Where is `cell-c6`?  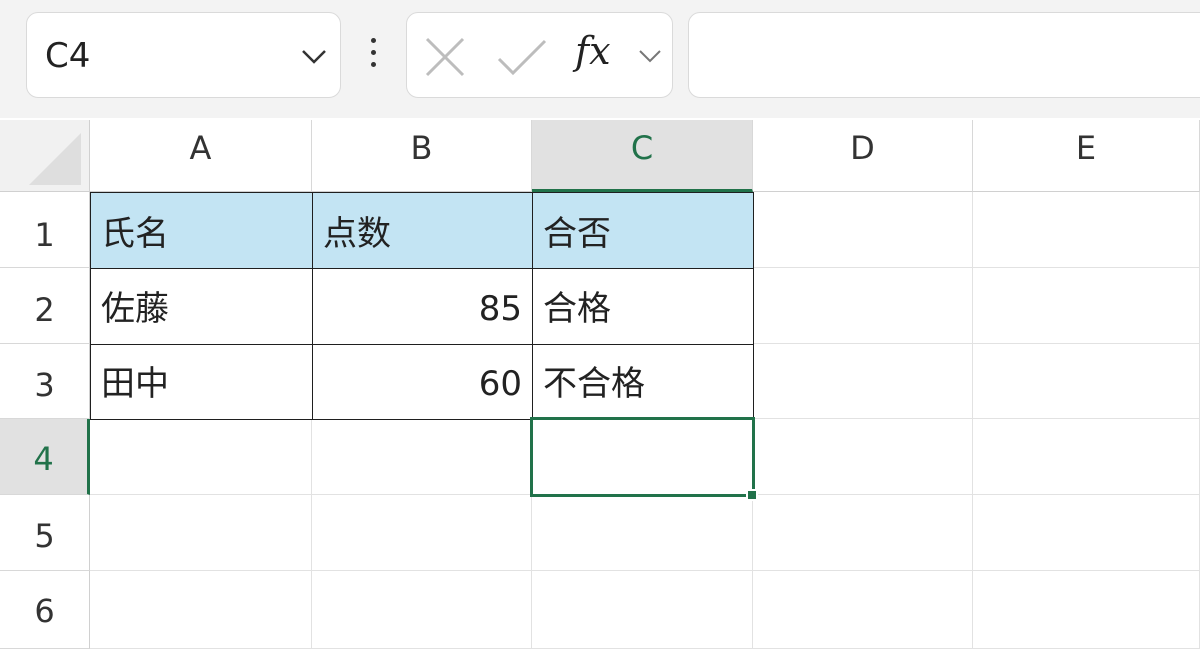
cell-c6 is located at coordinates (642, 610).